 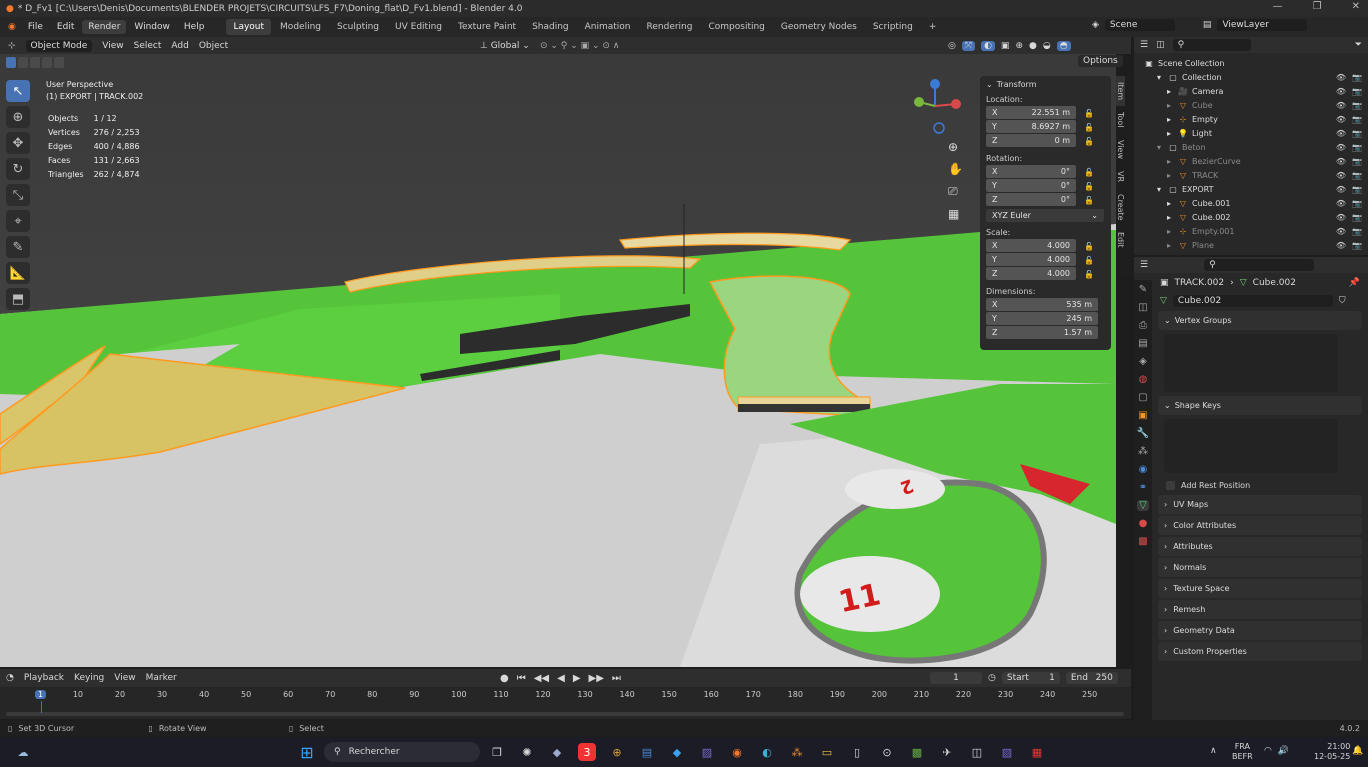 What do you see at coordinates (1268, 751) in the screenshot?
I see `wifi-icon: ◠` at bounding box center [1268, 751].